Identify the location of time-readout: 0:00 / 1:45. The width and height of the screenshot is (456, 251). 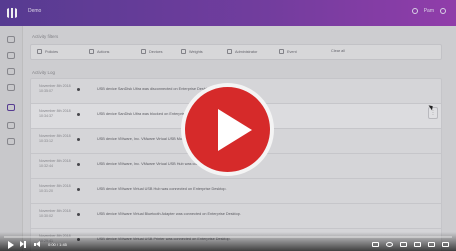
(57, 244).